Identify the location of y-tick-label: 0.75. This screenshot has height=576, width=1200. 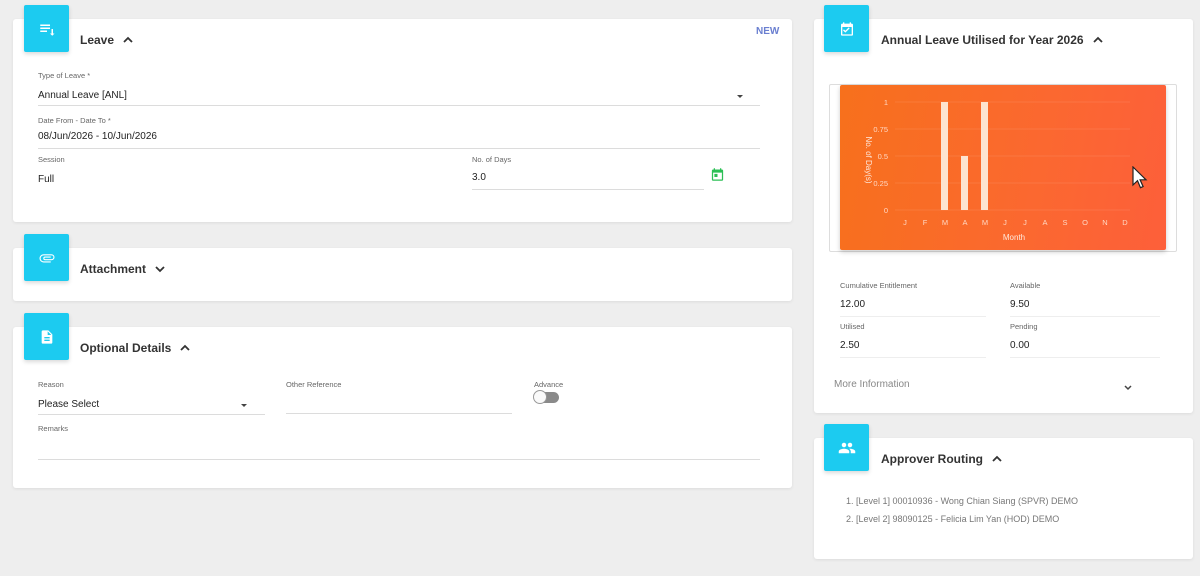
(880, 129).